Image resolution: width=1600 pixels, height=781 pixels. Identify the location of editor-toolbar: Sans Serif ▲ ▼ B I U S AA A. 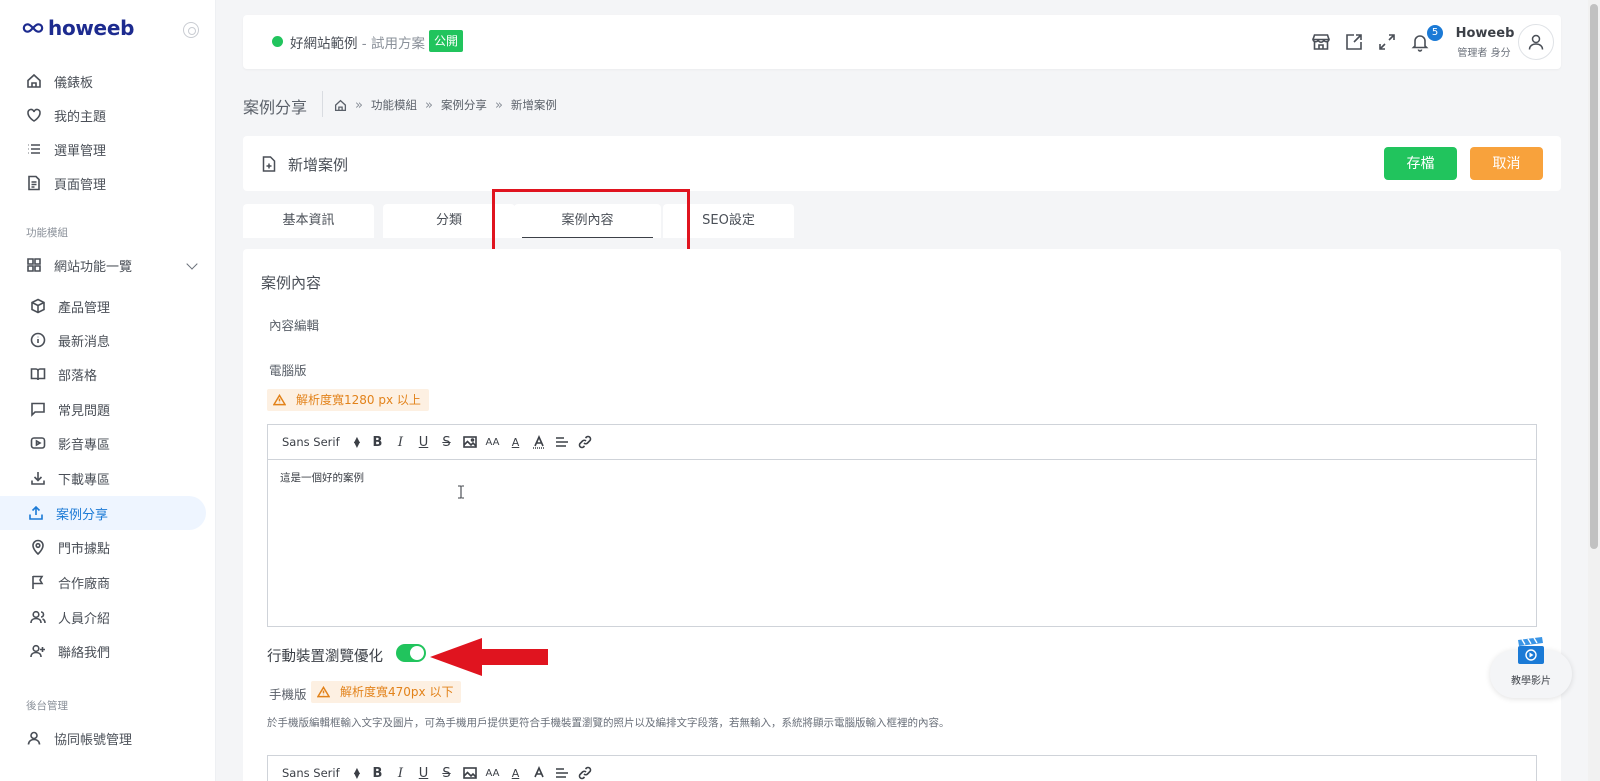
(902, 442).